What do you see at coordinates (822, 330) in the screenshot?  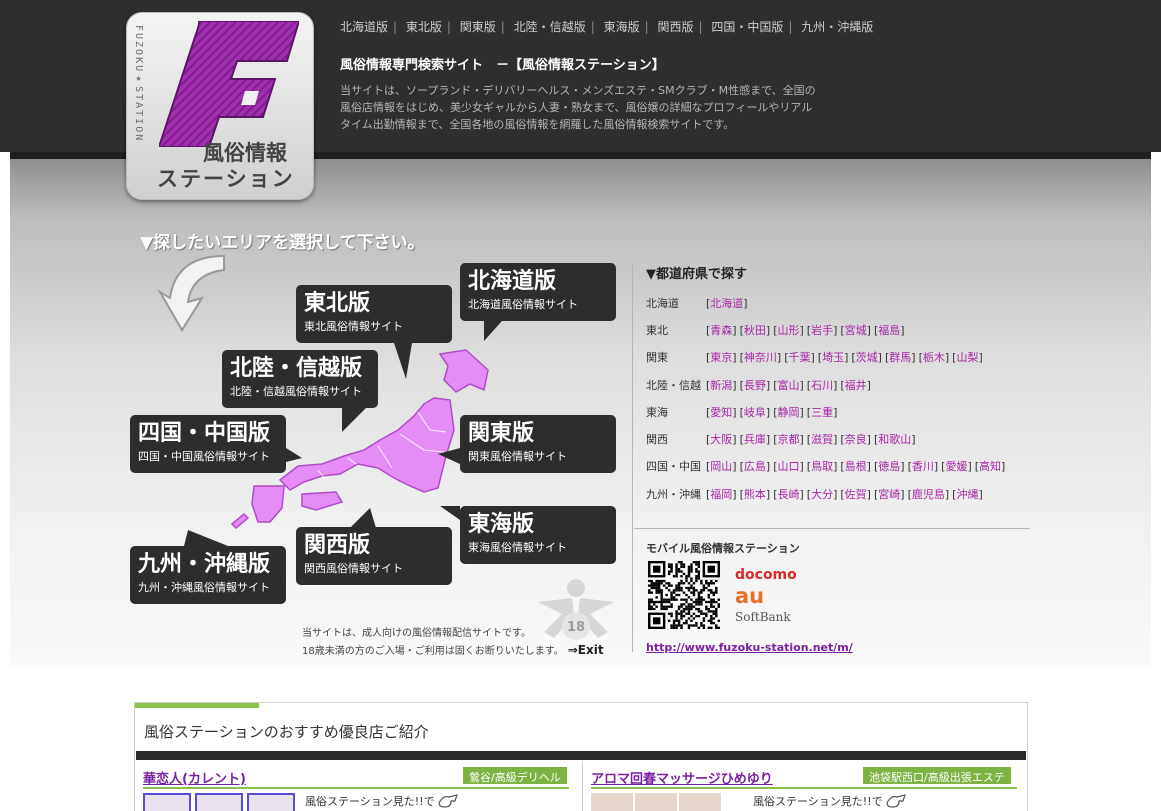 I see `prefecture-link: [岩手]` at bounding box center [822, 330].